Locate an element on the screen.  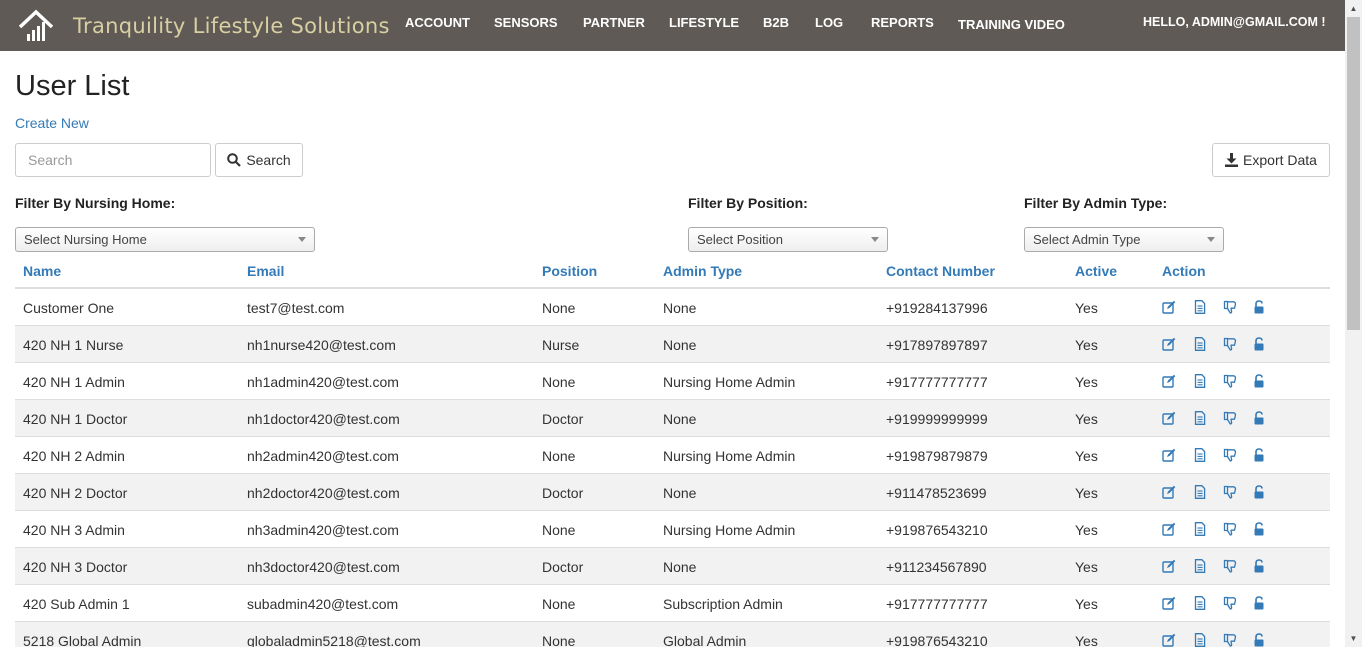
page-scrollbar: ▲ ▼ is located at coordinates (1353, 323).